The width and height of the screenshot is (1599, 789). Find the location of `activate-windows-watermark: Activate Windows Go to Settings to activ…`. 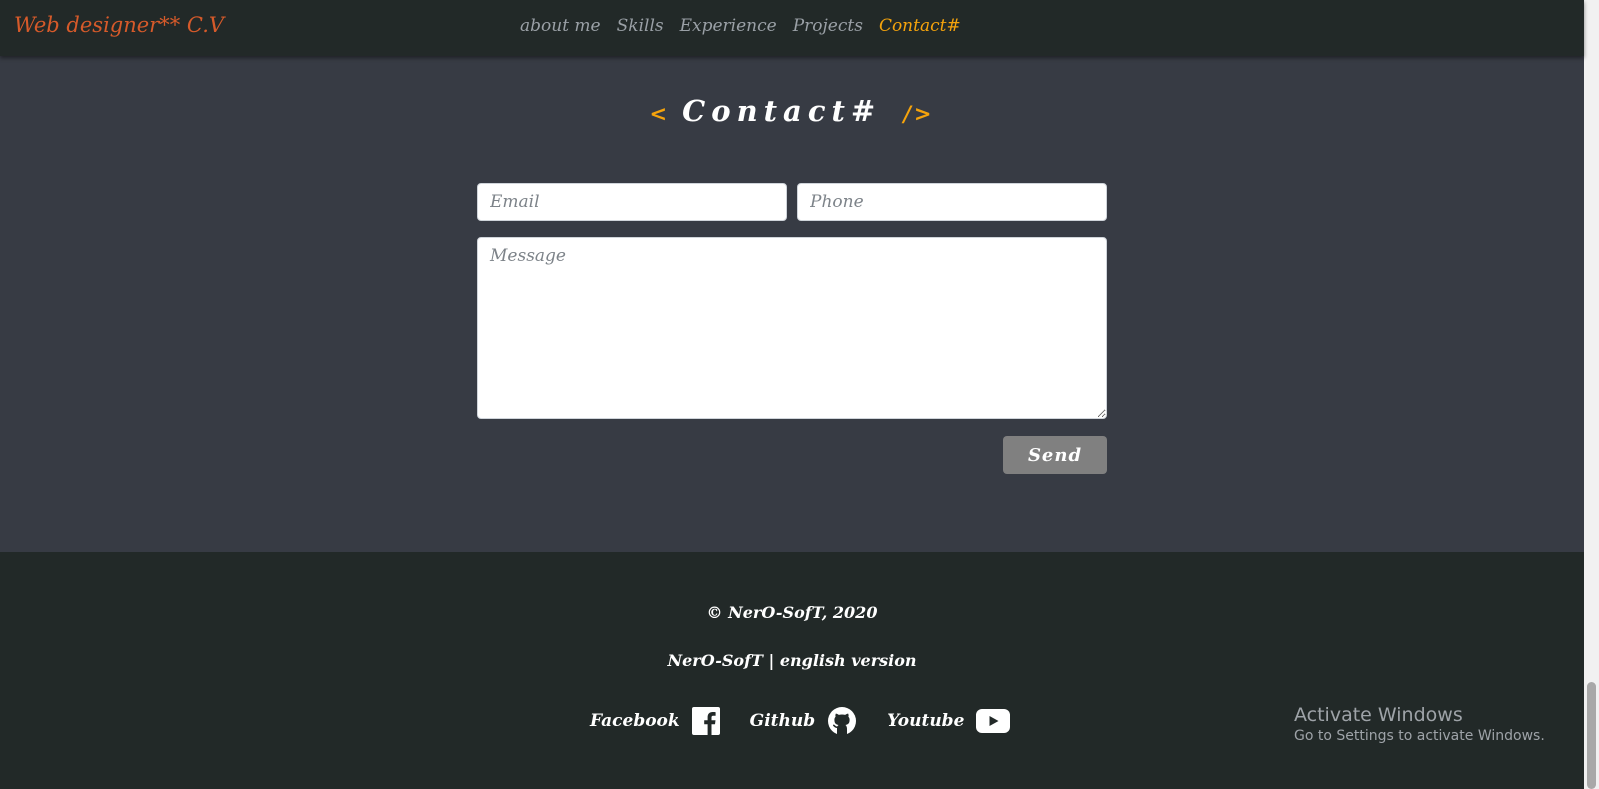

activate-windows-watermark: Activate Windows Go to Settings to activ… is located at coordinates (1419, 724).